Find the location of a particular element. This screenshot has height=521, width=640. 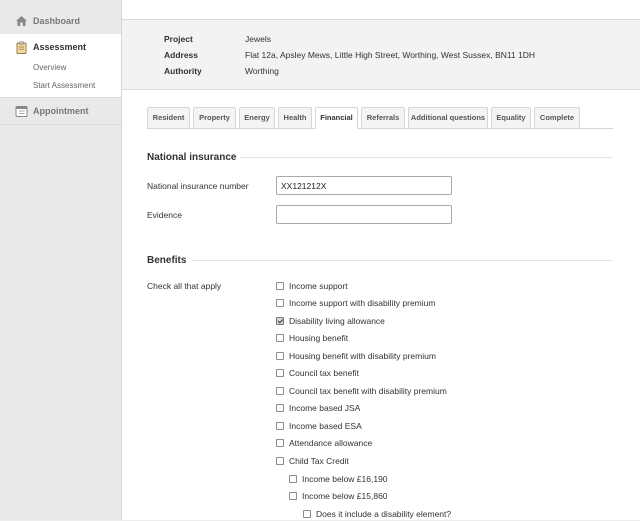

evidence-label: Evidence is located at coordinates (164, 215).